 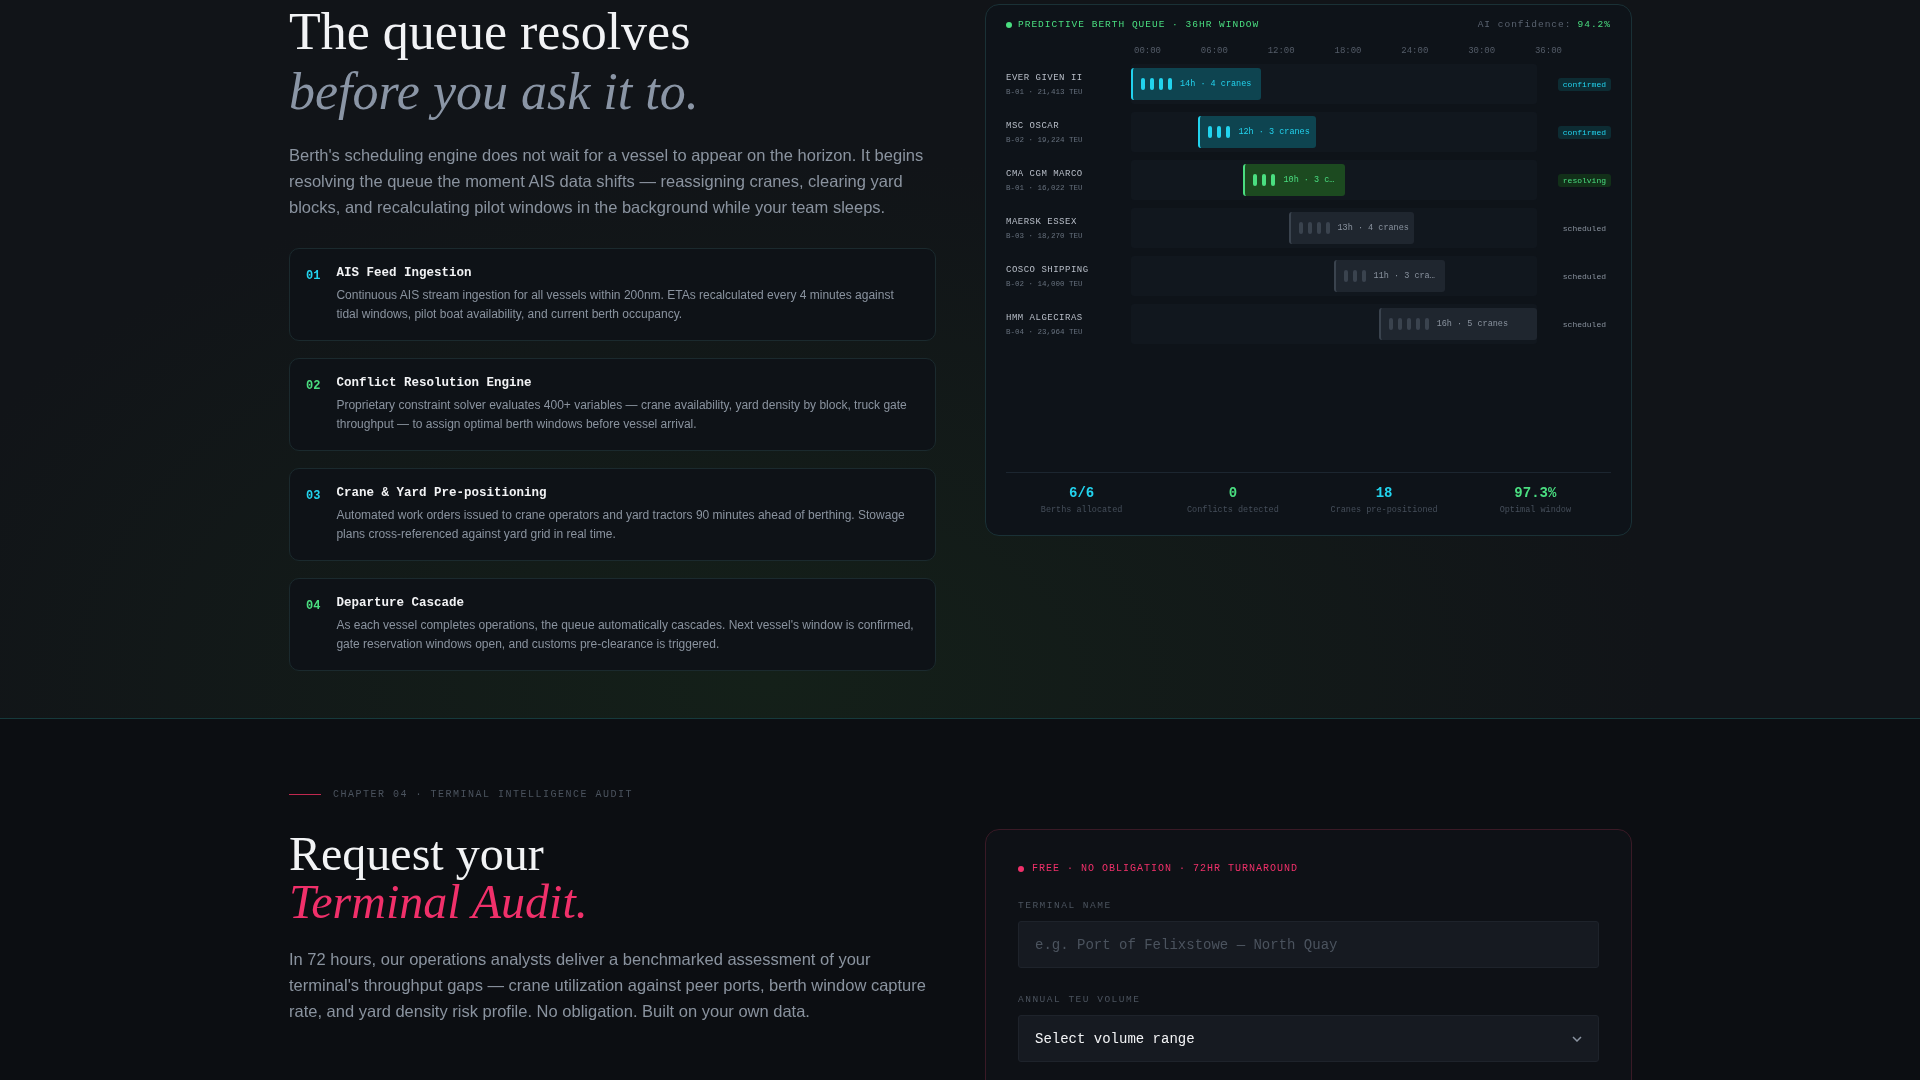 I want to click on stat-label: Optimal window, so click(x=1535, y=510).